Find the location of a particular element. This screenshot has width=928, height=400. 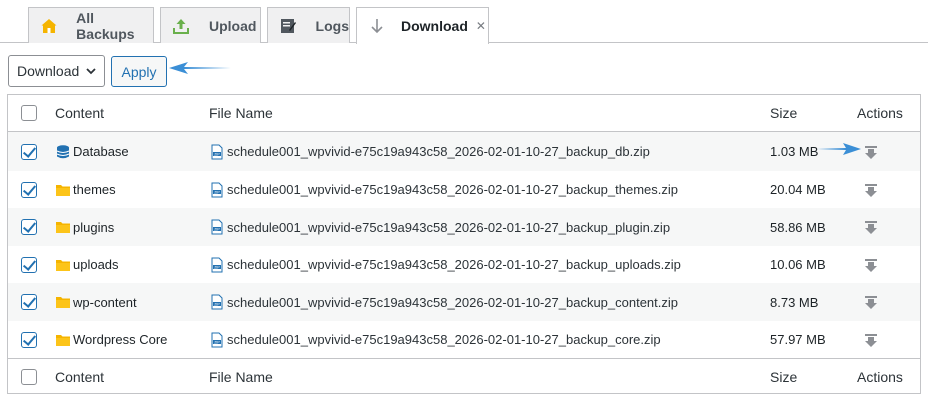

home-icon is located at coordinates (48, 26).